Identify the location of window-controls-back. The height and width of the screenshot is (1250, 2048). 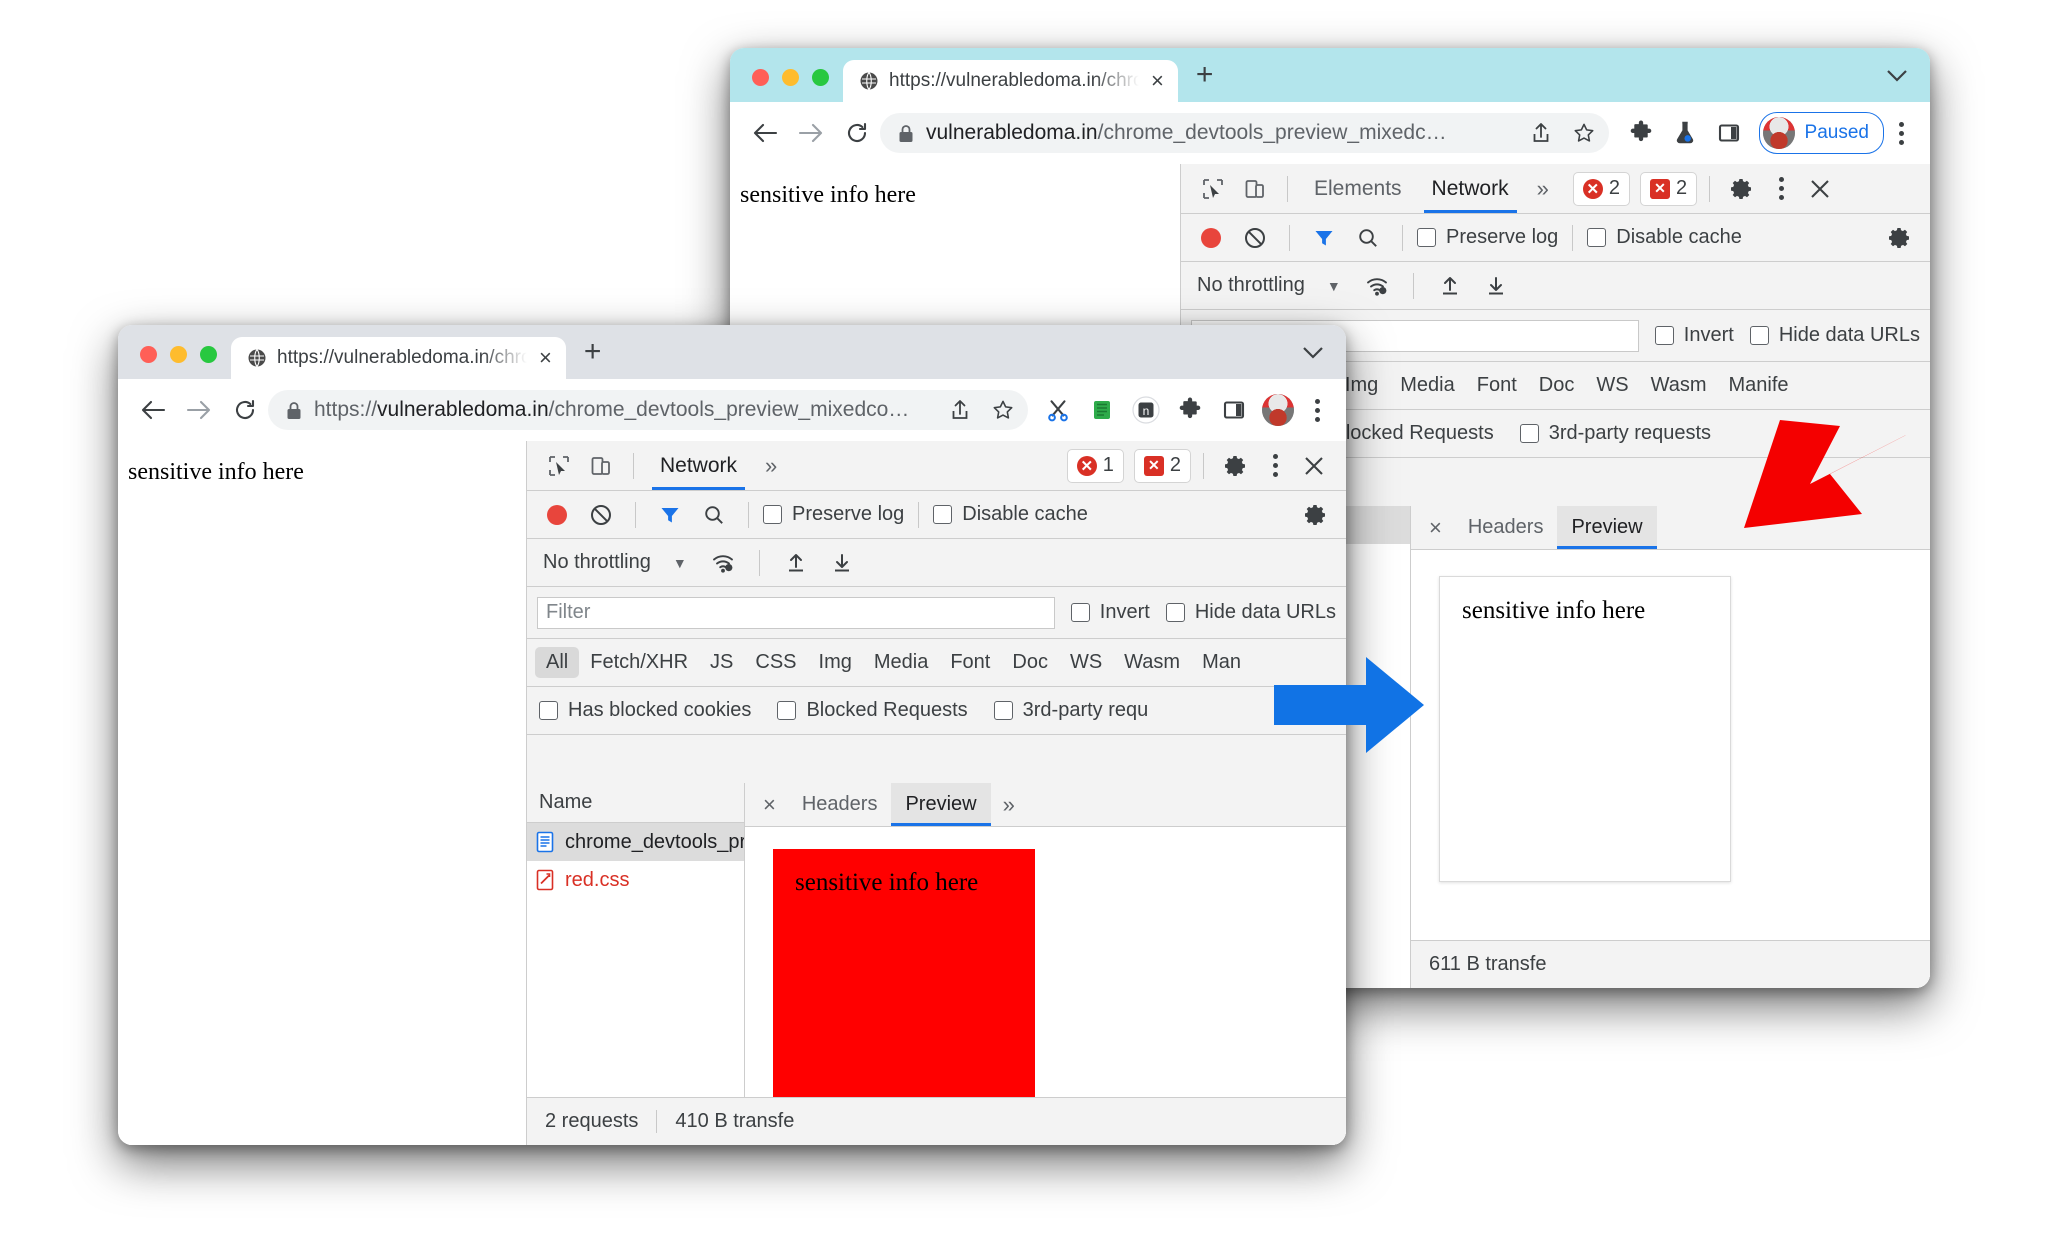
(795, 85).